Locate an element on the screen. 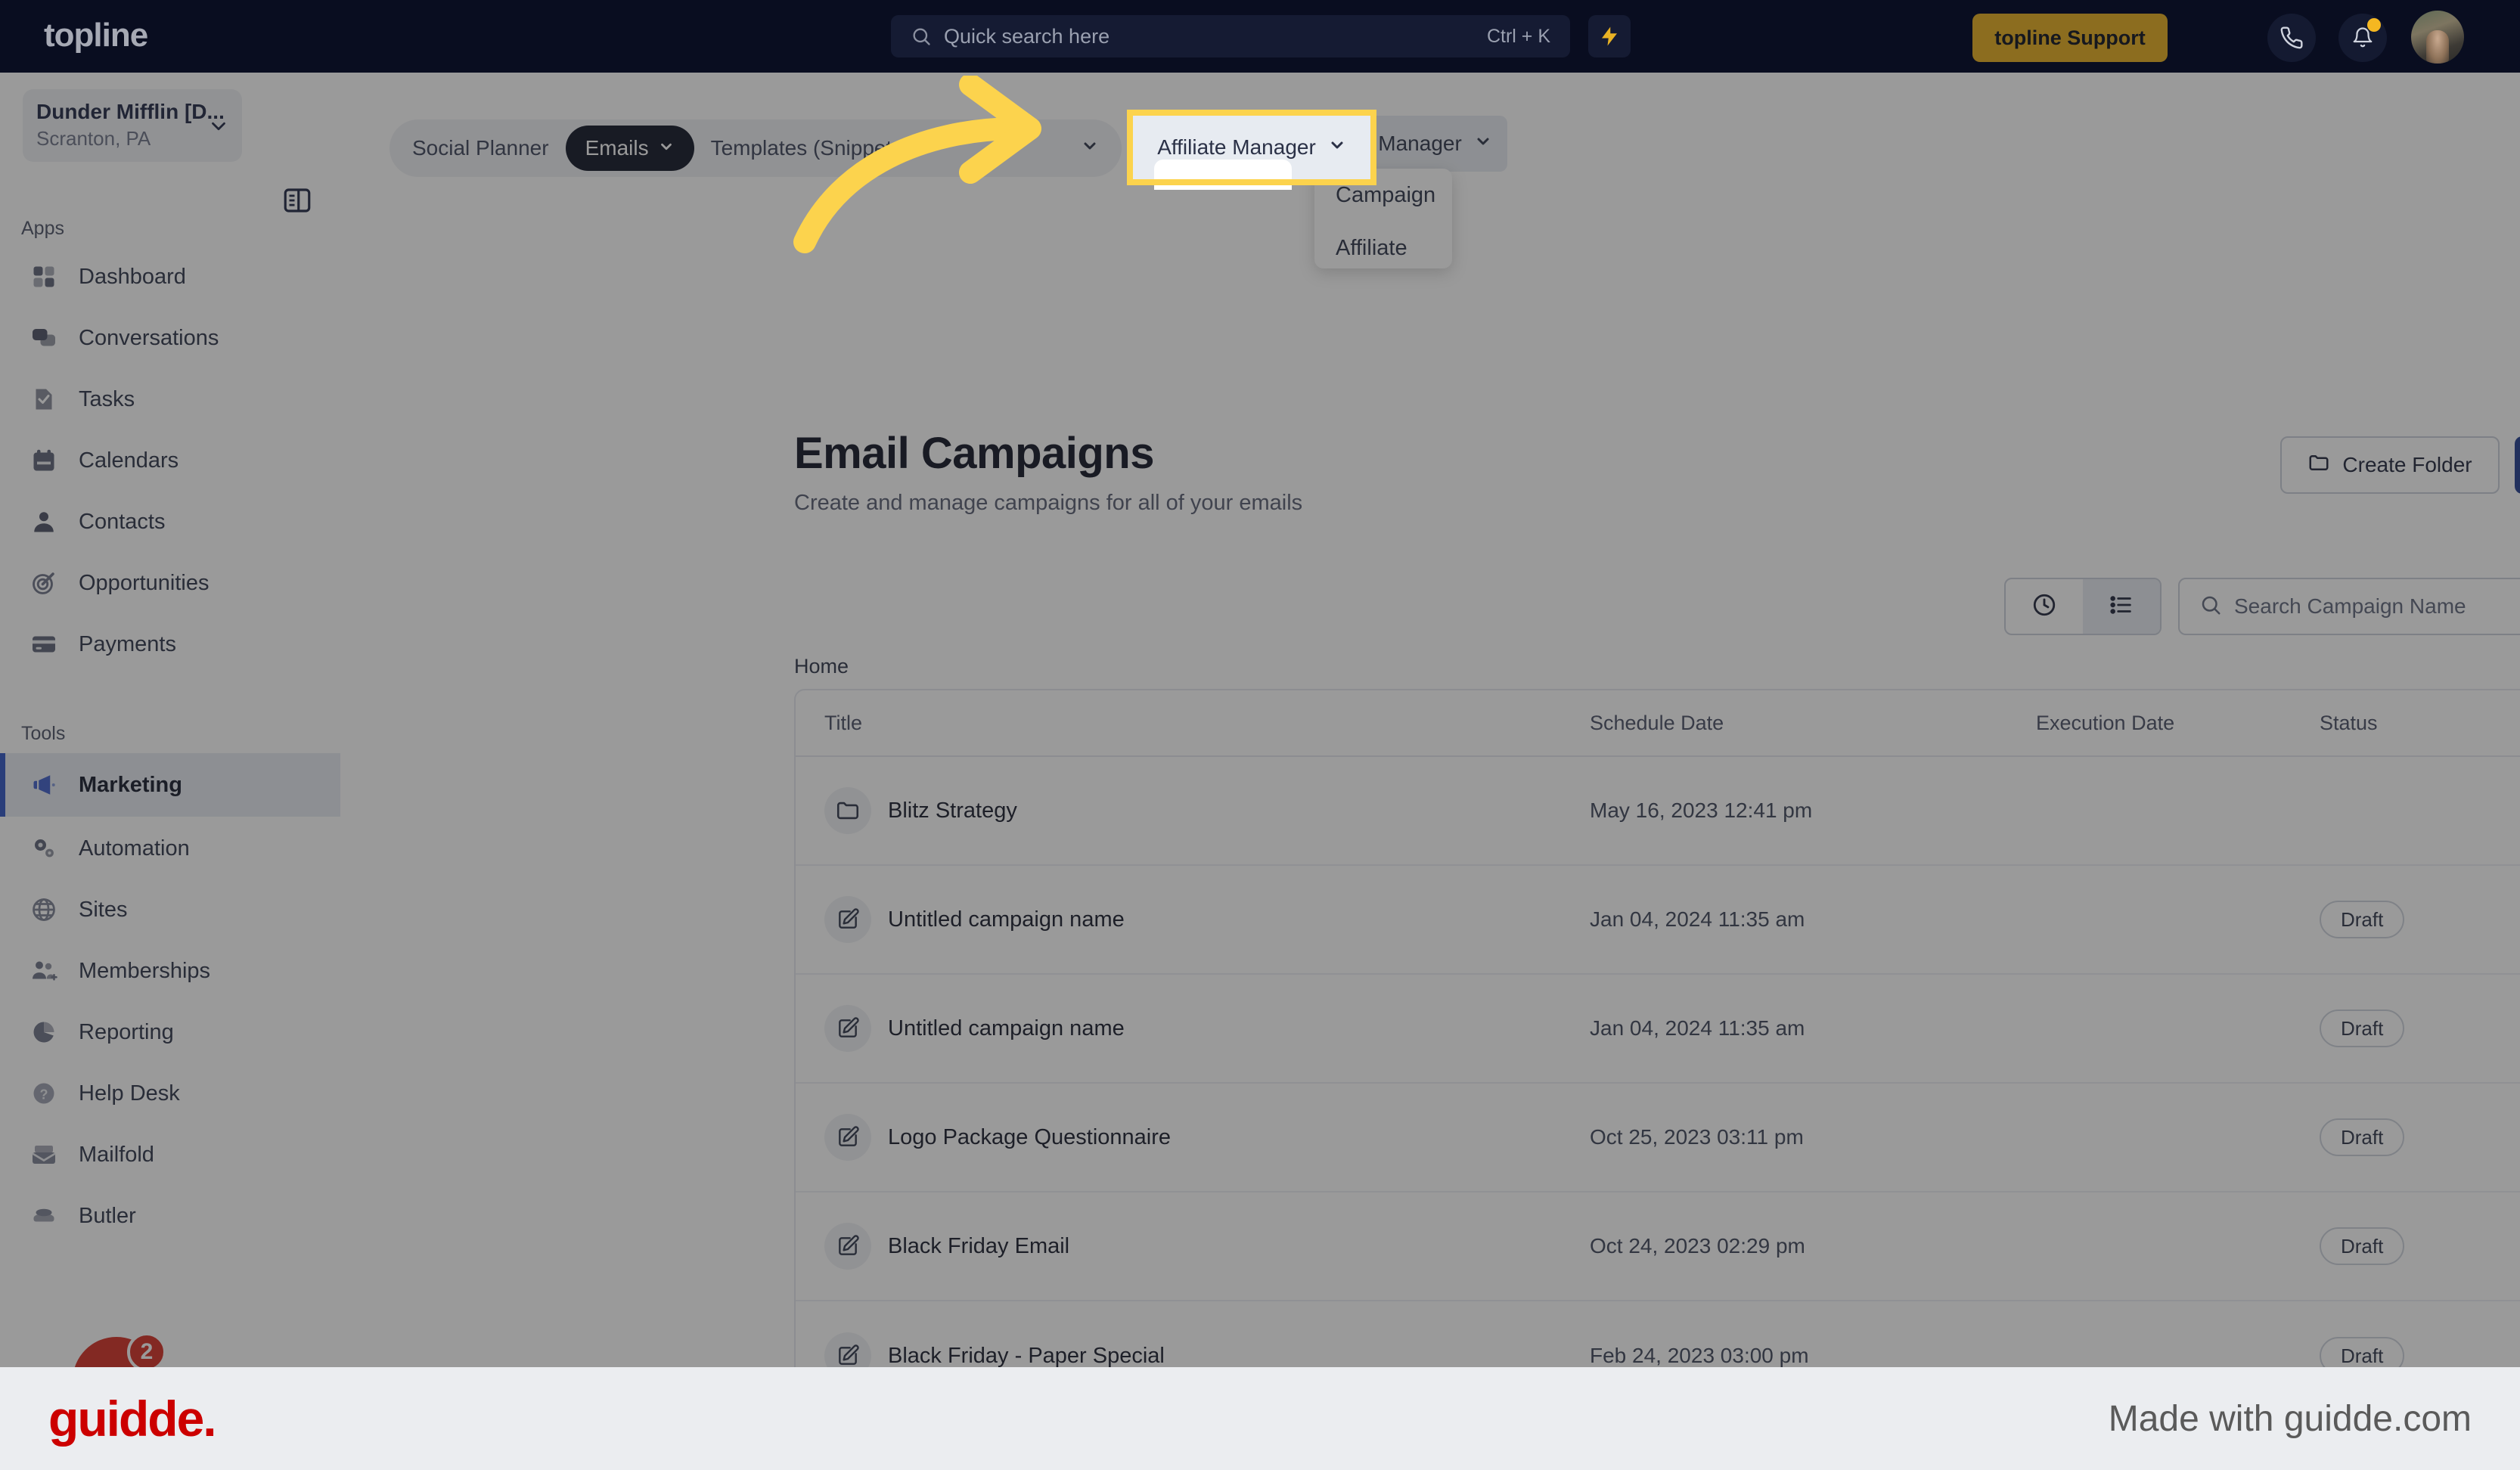  sidebar-item-help-desk: ? Help Desk is located at coordinates (170, 1093).